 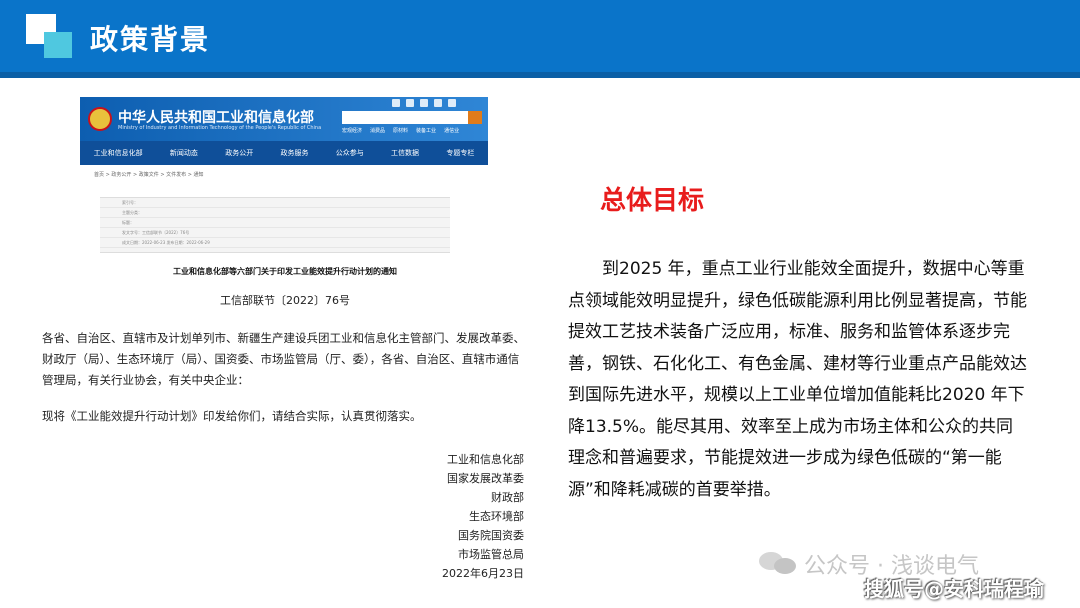 What do you see at coordinates (507, 497) in the screenshot?
I see `signer: 财政部` at bounding box center [507, 497].